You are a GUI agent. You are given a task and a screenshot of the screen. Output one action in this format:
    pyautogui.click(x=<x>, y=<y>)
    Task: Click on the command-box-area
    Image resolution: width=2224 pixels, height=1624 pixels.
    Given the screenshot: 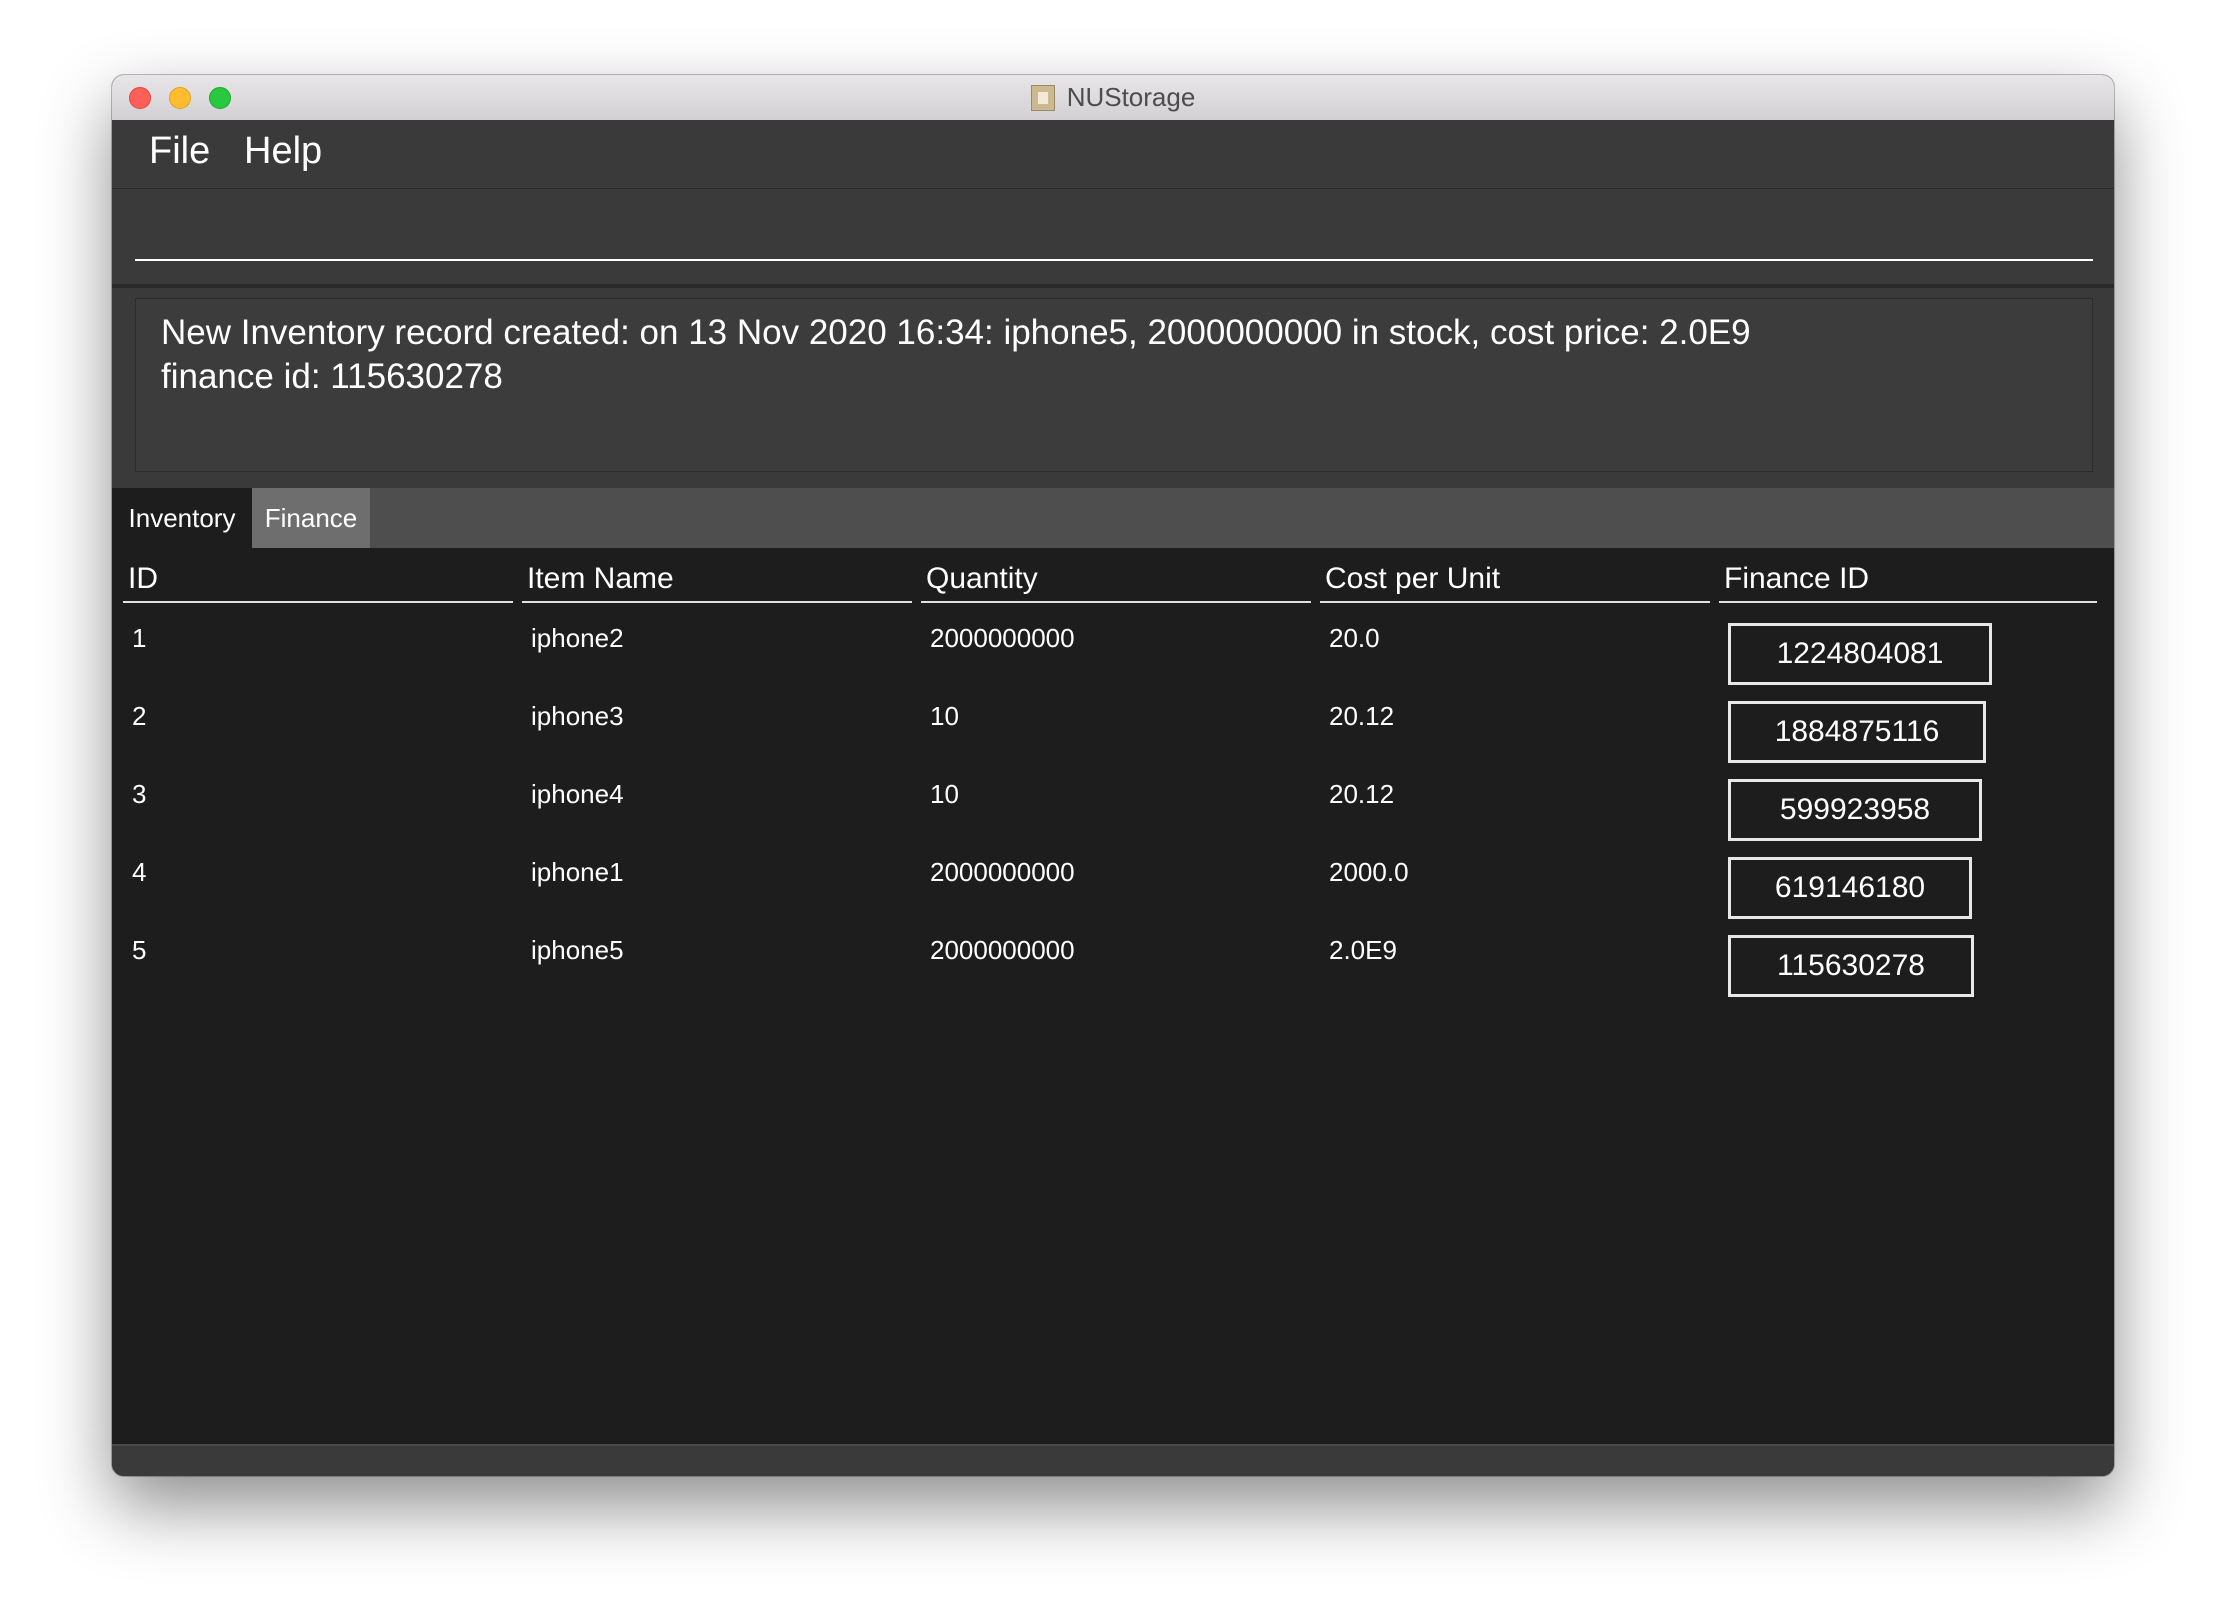 What is the action you would take?
    pyautogui.click(x=1113, y=236)
    